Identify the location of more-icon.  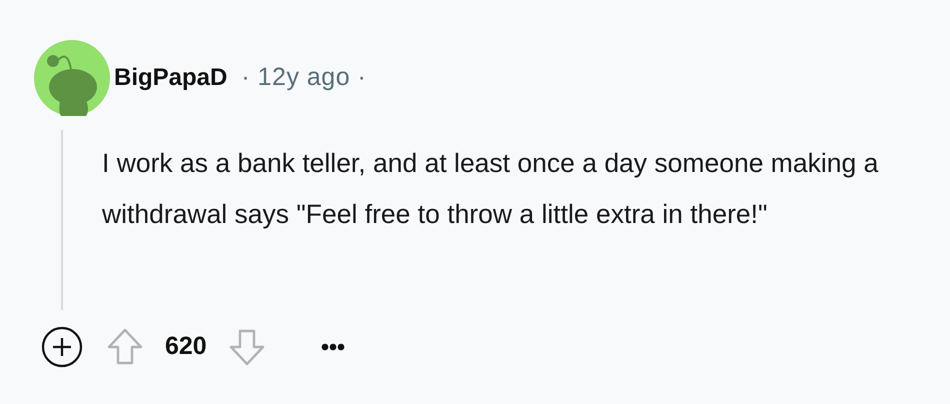
(332, 347).